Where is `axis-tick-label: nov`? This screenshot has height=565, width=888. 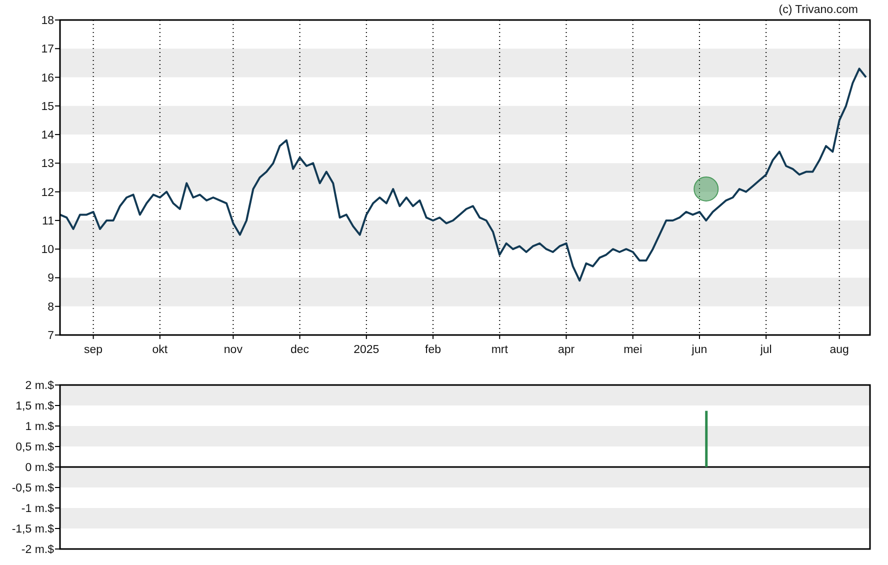 axis-tick-label: nov is located at coordinates (233, 350).